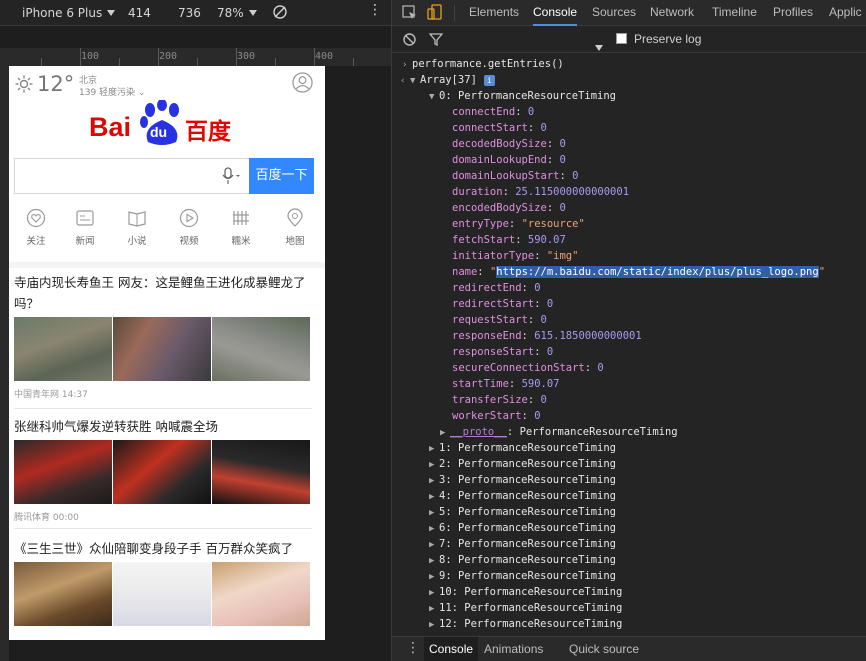 The width and height of the screenshot is (866, 661). I want to click on property-value: "img", so click(562, 256).